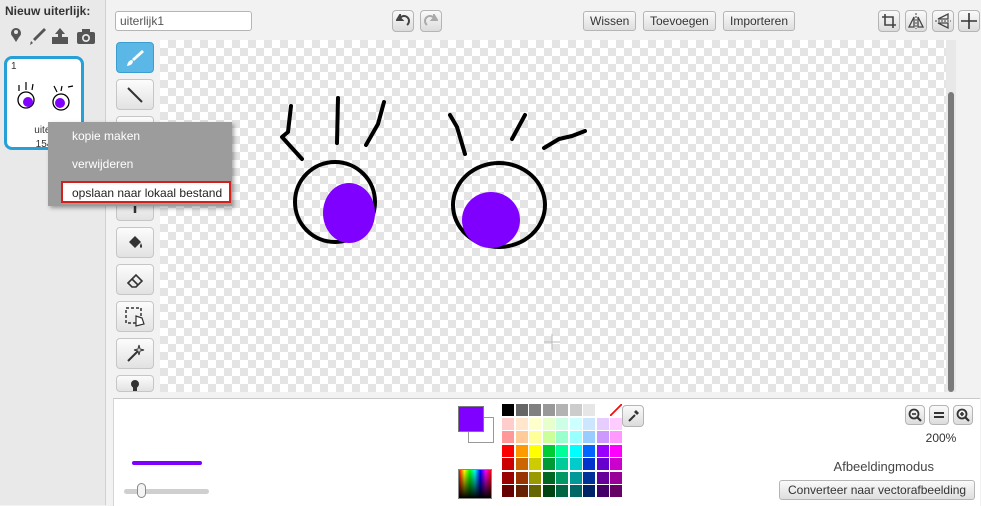 The width and height of the screenshot is (981, 506). I want to click on palette-swatch-transparent, so click(616, 410).